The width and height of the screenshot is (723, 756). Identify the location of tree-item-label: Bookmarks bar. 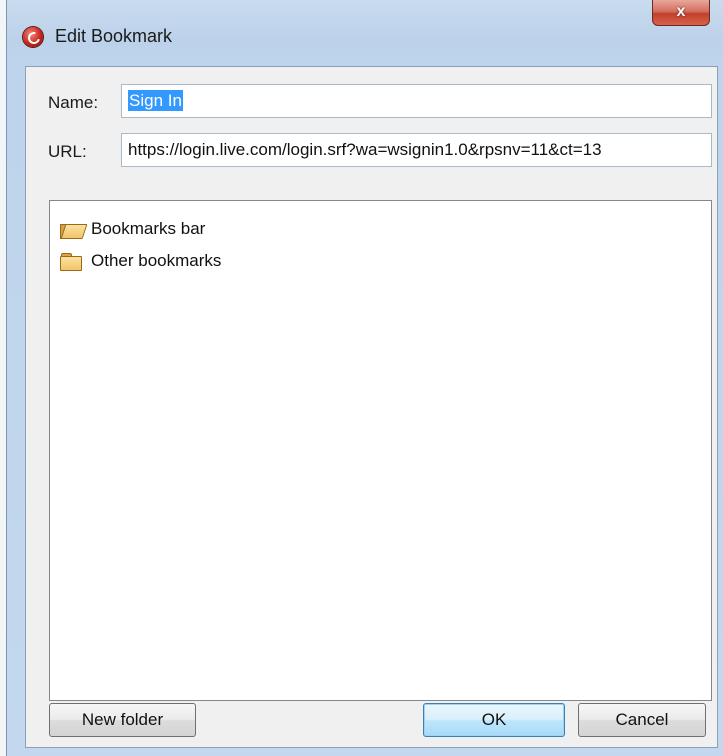
(148, 228).